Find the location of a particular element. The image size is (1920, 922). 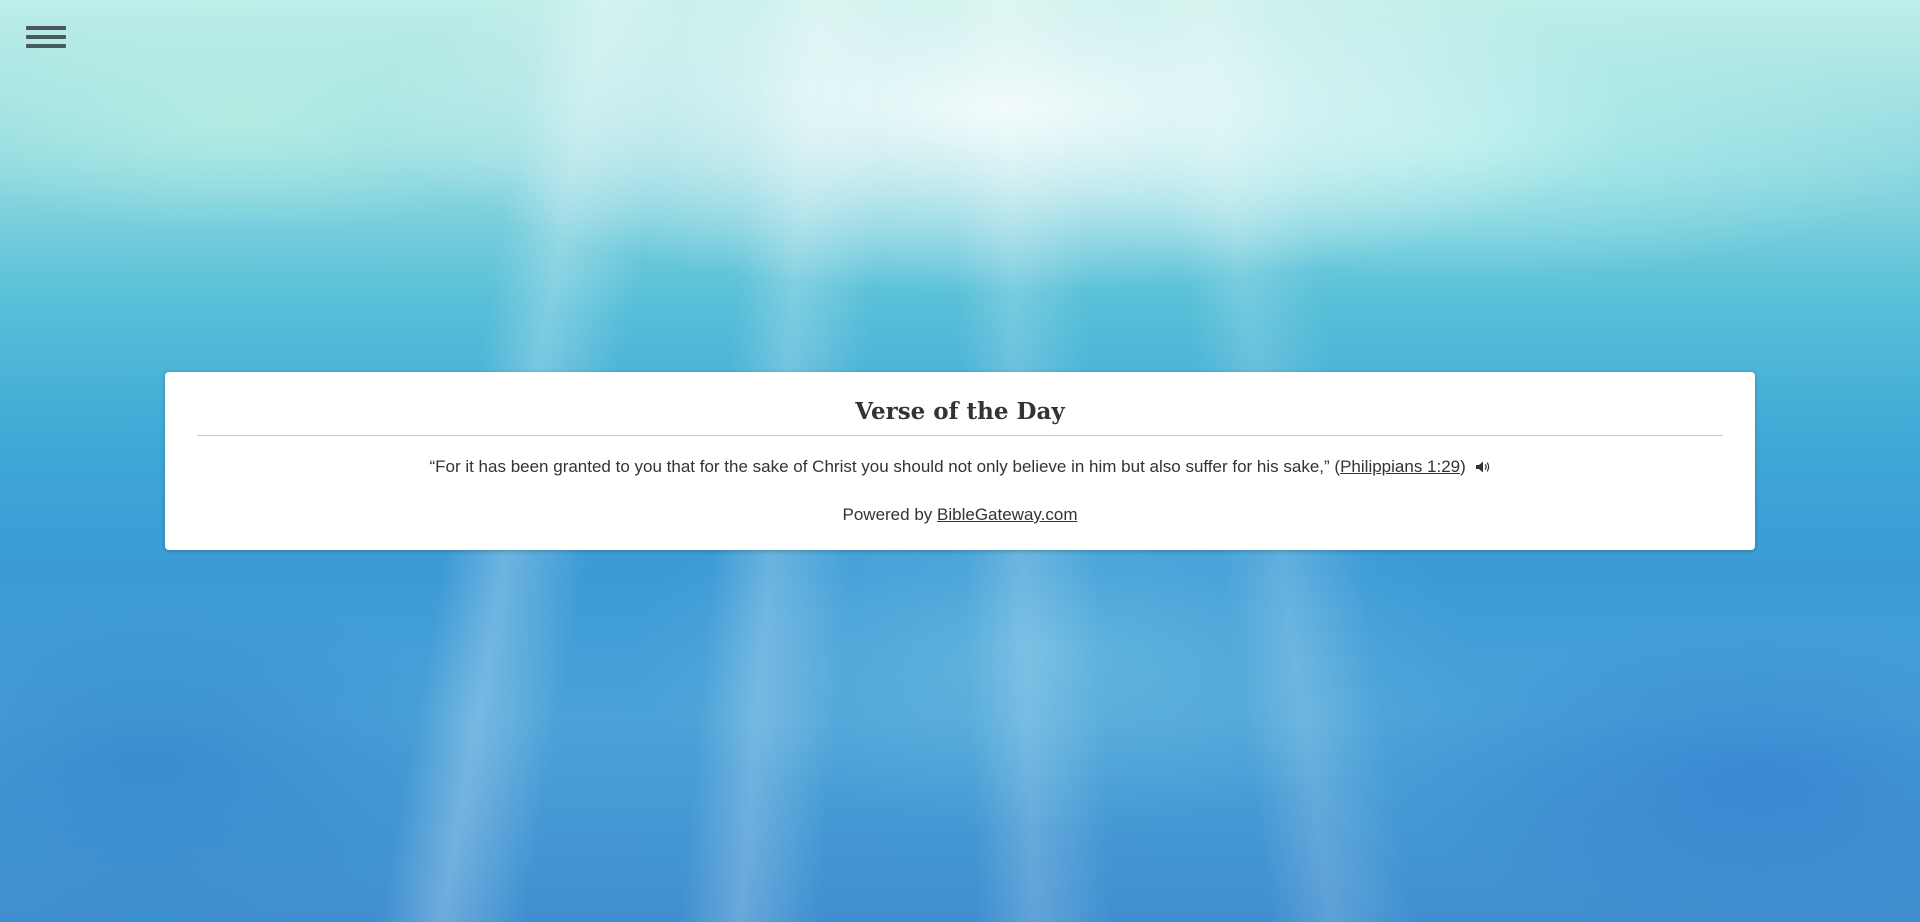

powered-by-text: Powered by is located at coordinates (887, 514).